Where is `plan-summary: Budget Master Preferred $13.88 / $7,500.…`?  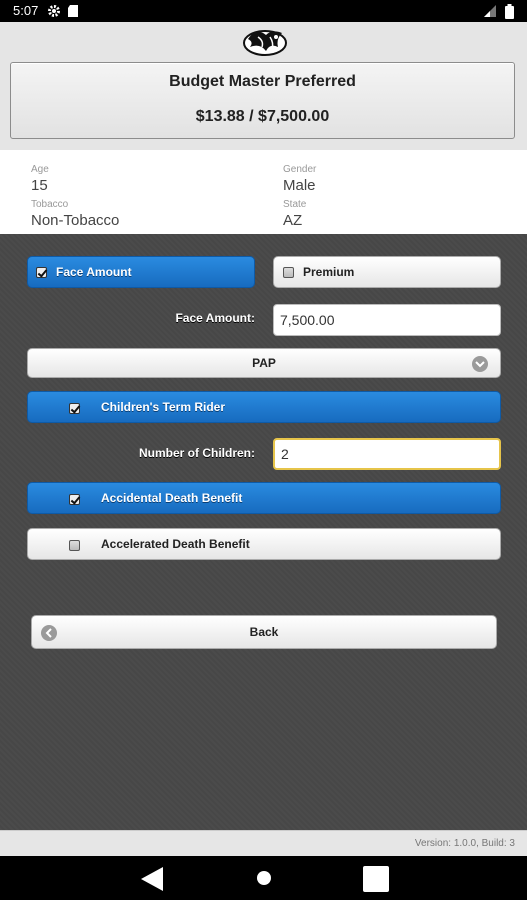 plan-summary: Budget Master Preferred $13.88 / $7,500.… is located at coordinates (262, 100).